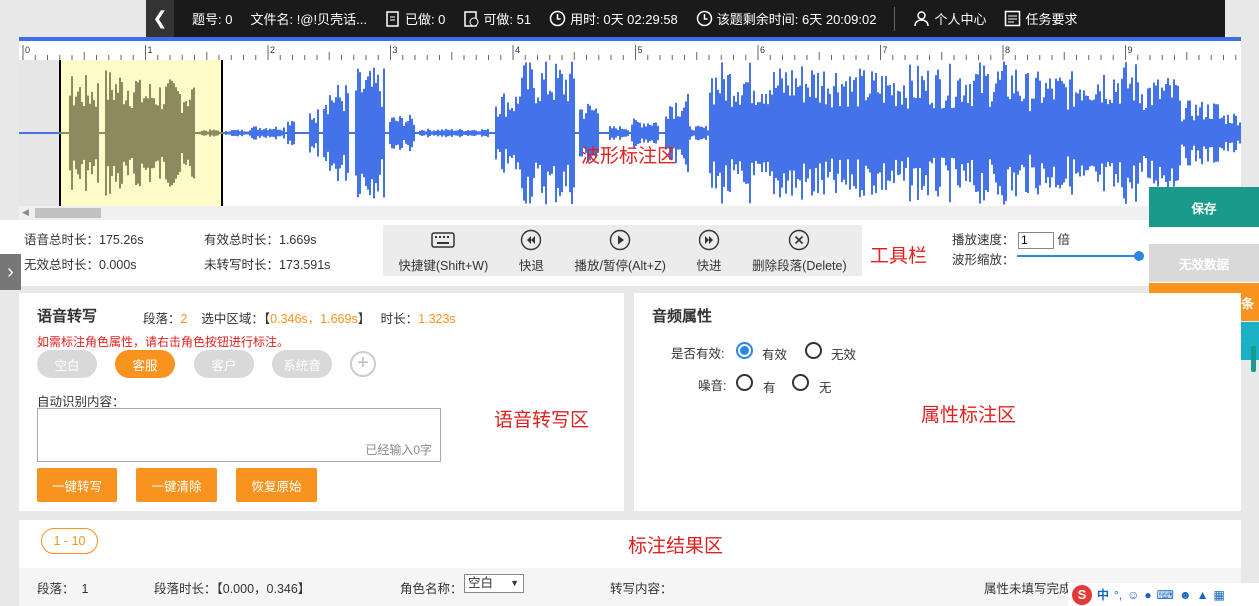 This screenshot has height=606, width=1259. I want to click on emoji-icon: ☺, so click(1133, 595).